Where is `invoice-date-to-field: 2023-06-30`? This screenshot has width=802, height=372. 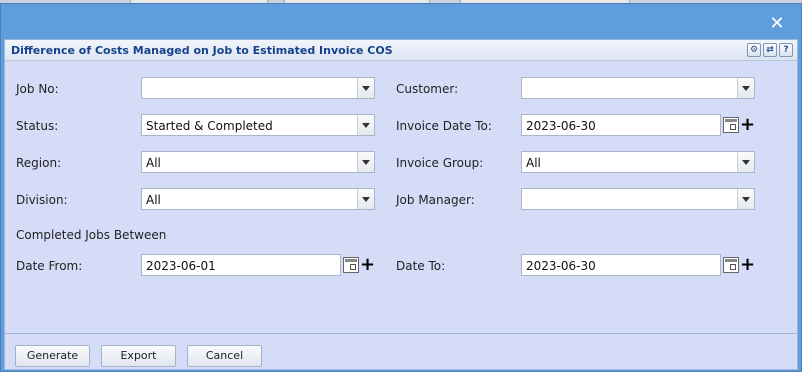 invoice-date-to-field: 2023-06-30 is located at coordinates (621, 125).